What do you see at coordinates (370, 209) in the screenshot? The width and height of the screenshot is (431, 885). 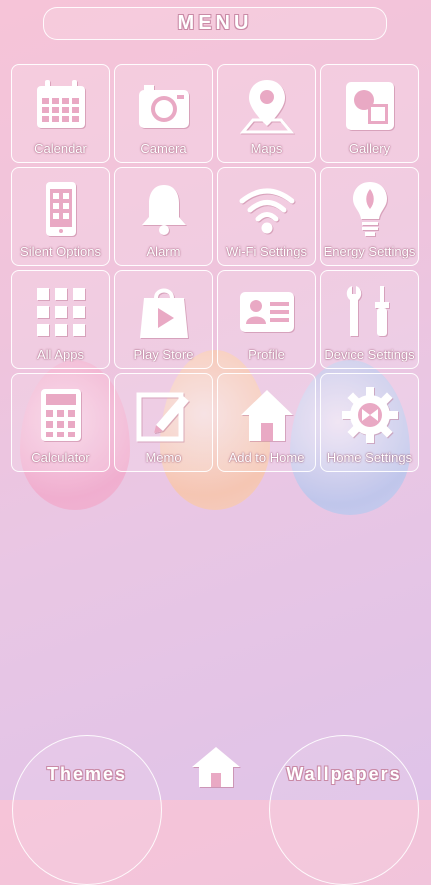 I see `lightbulb-icon` at bounding box center [370, 209].